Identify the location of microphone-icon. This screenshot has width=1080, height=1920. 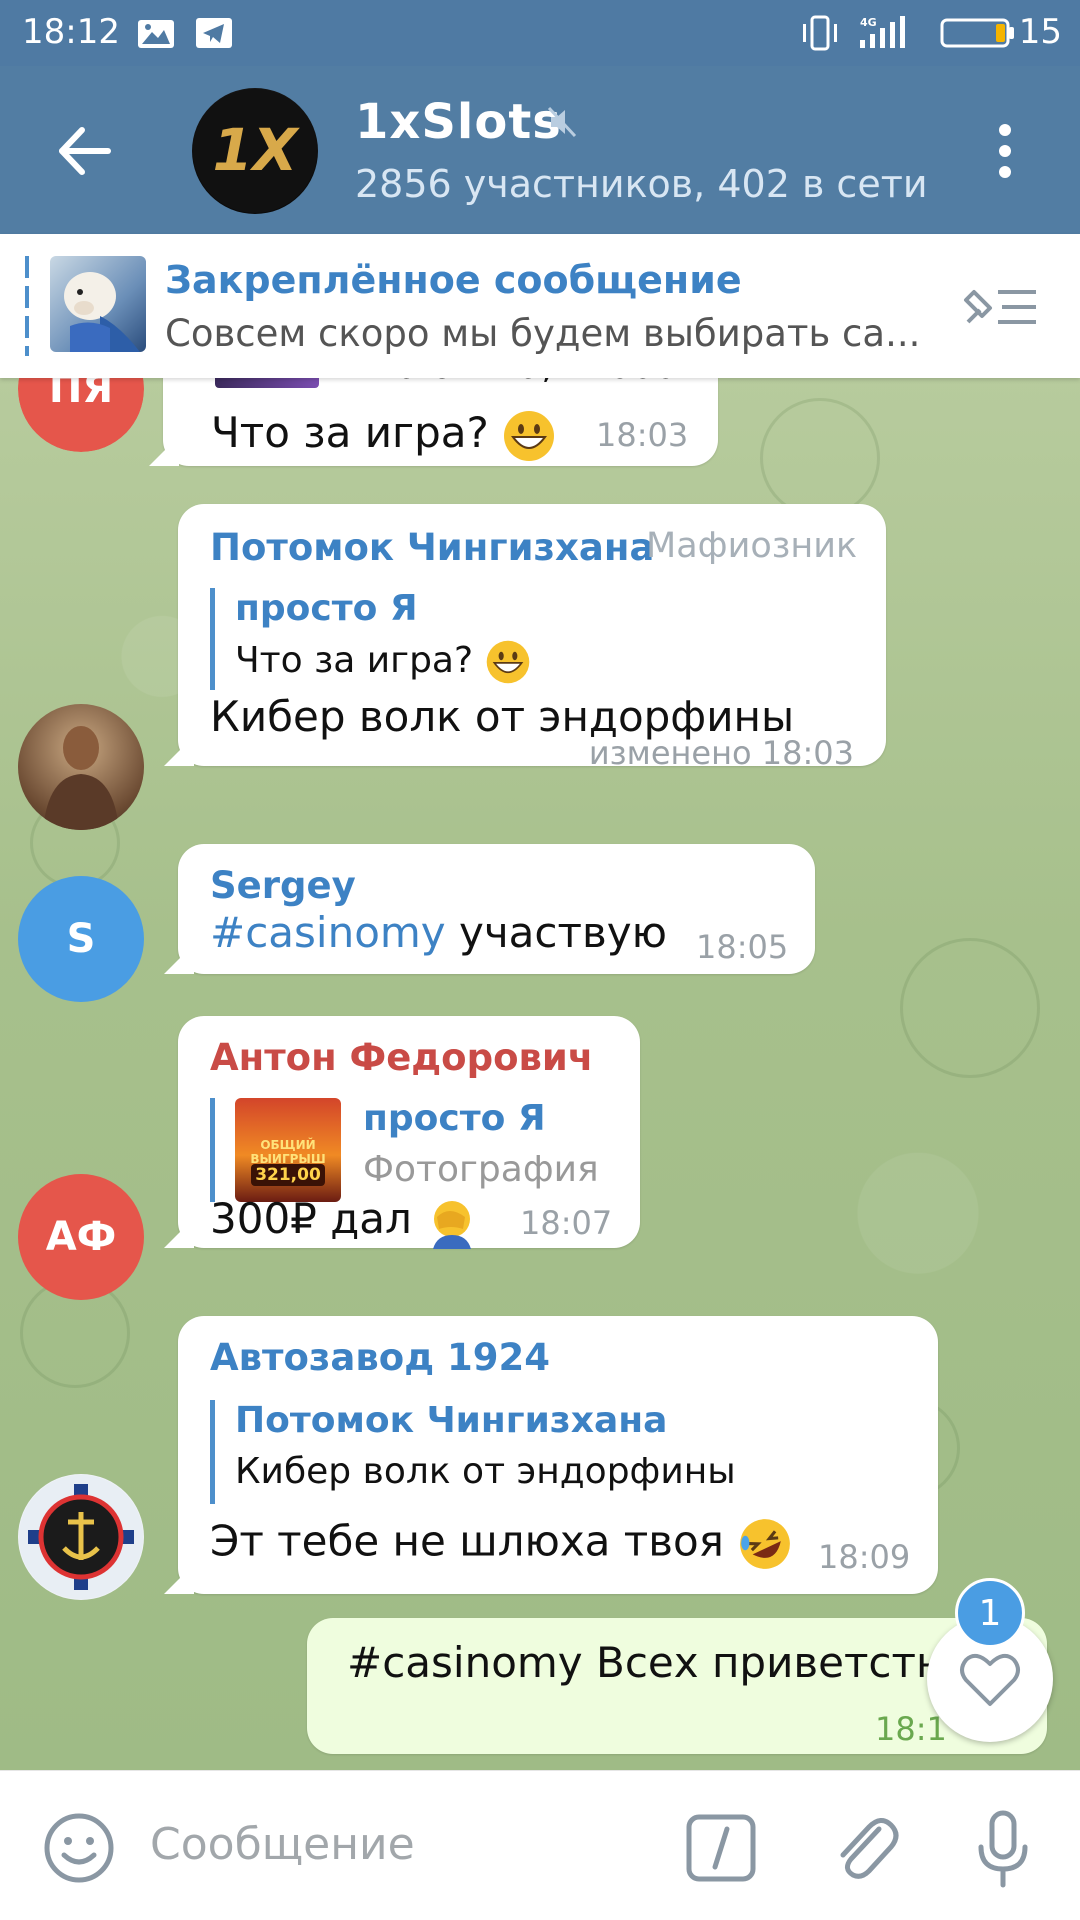
(1003, 1849).